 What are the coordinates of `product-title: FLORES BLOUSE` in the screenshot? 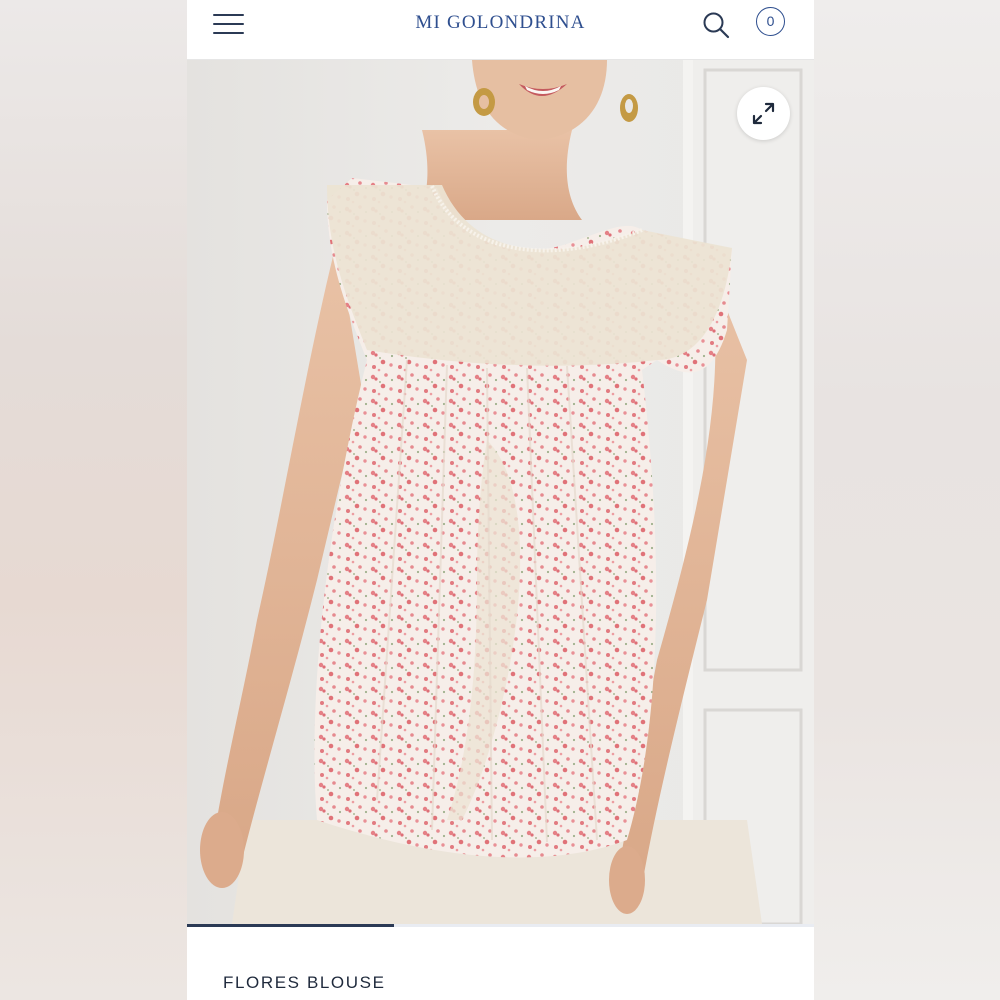 It's located at (304, 982).